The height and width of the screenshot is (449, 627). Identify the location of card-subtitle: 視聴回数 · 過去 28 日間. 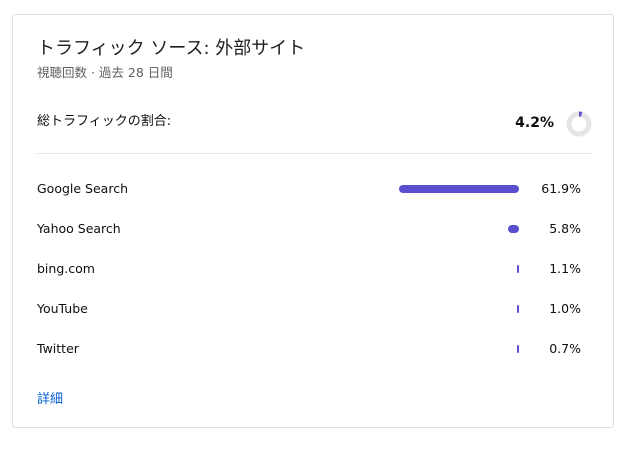
(105, 72).